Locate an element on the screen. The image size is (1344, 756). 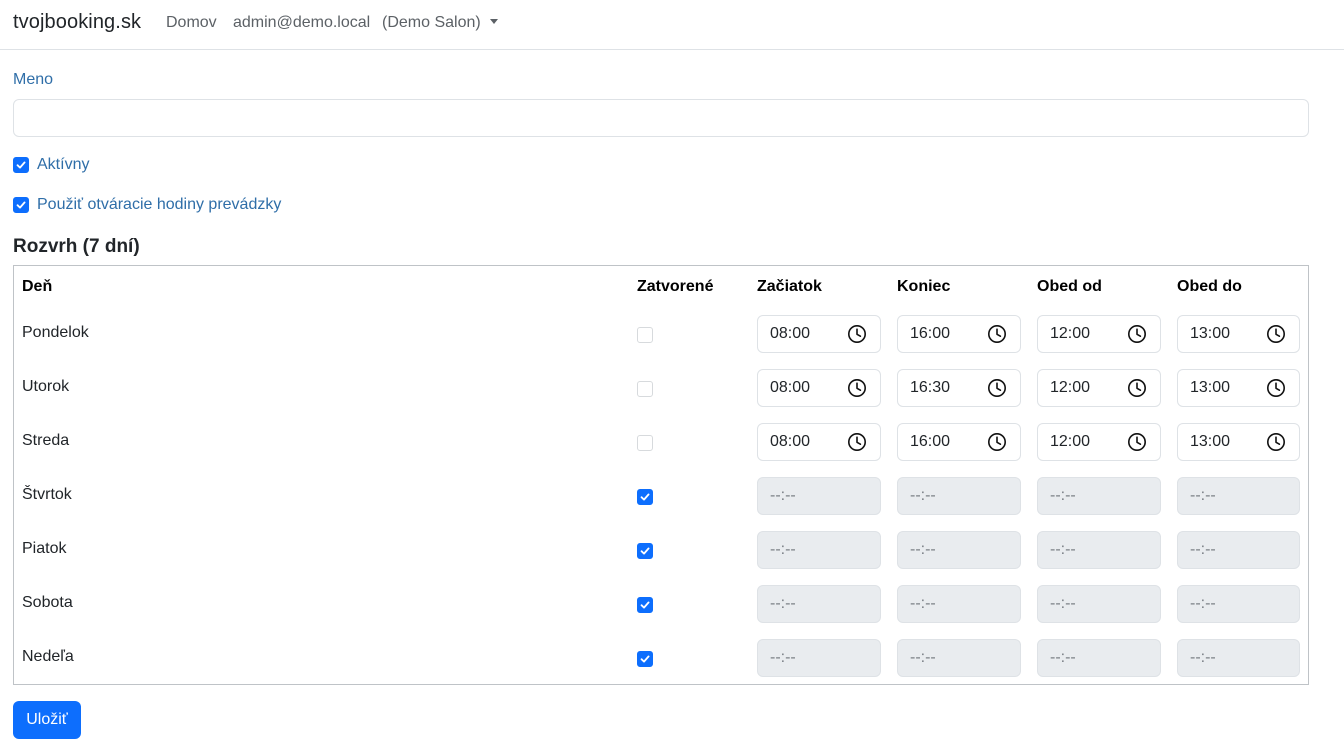
header-day: Deň is located at coordinates (37, 286).